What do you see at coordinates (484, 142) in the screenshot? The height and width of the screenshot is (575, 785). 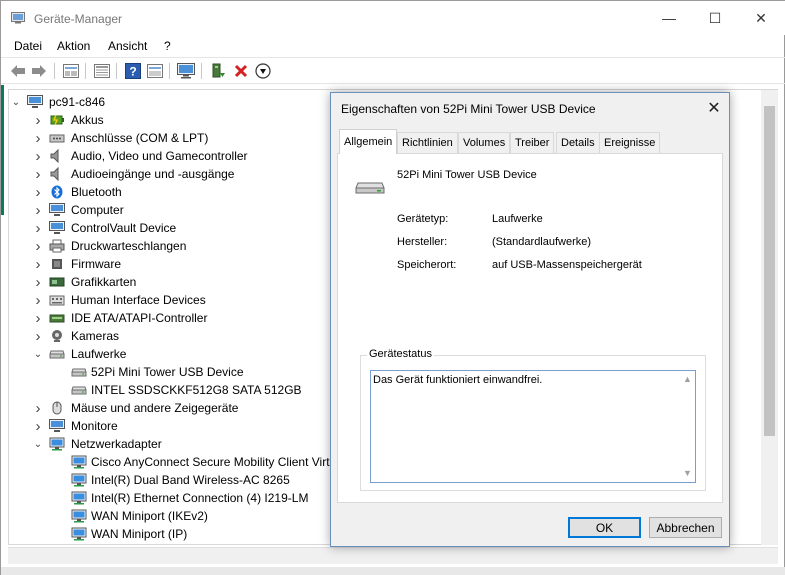 I see `tab-volumes: Volumes` at bounding box center [484, 142].